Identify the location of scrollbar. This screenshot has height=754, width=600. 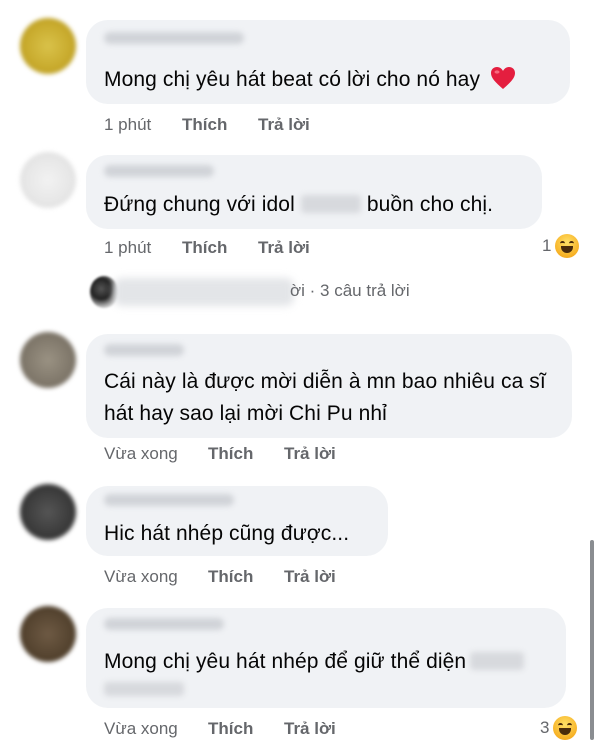
(592, 640).